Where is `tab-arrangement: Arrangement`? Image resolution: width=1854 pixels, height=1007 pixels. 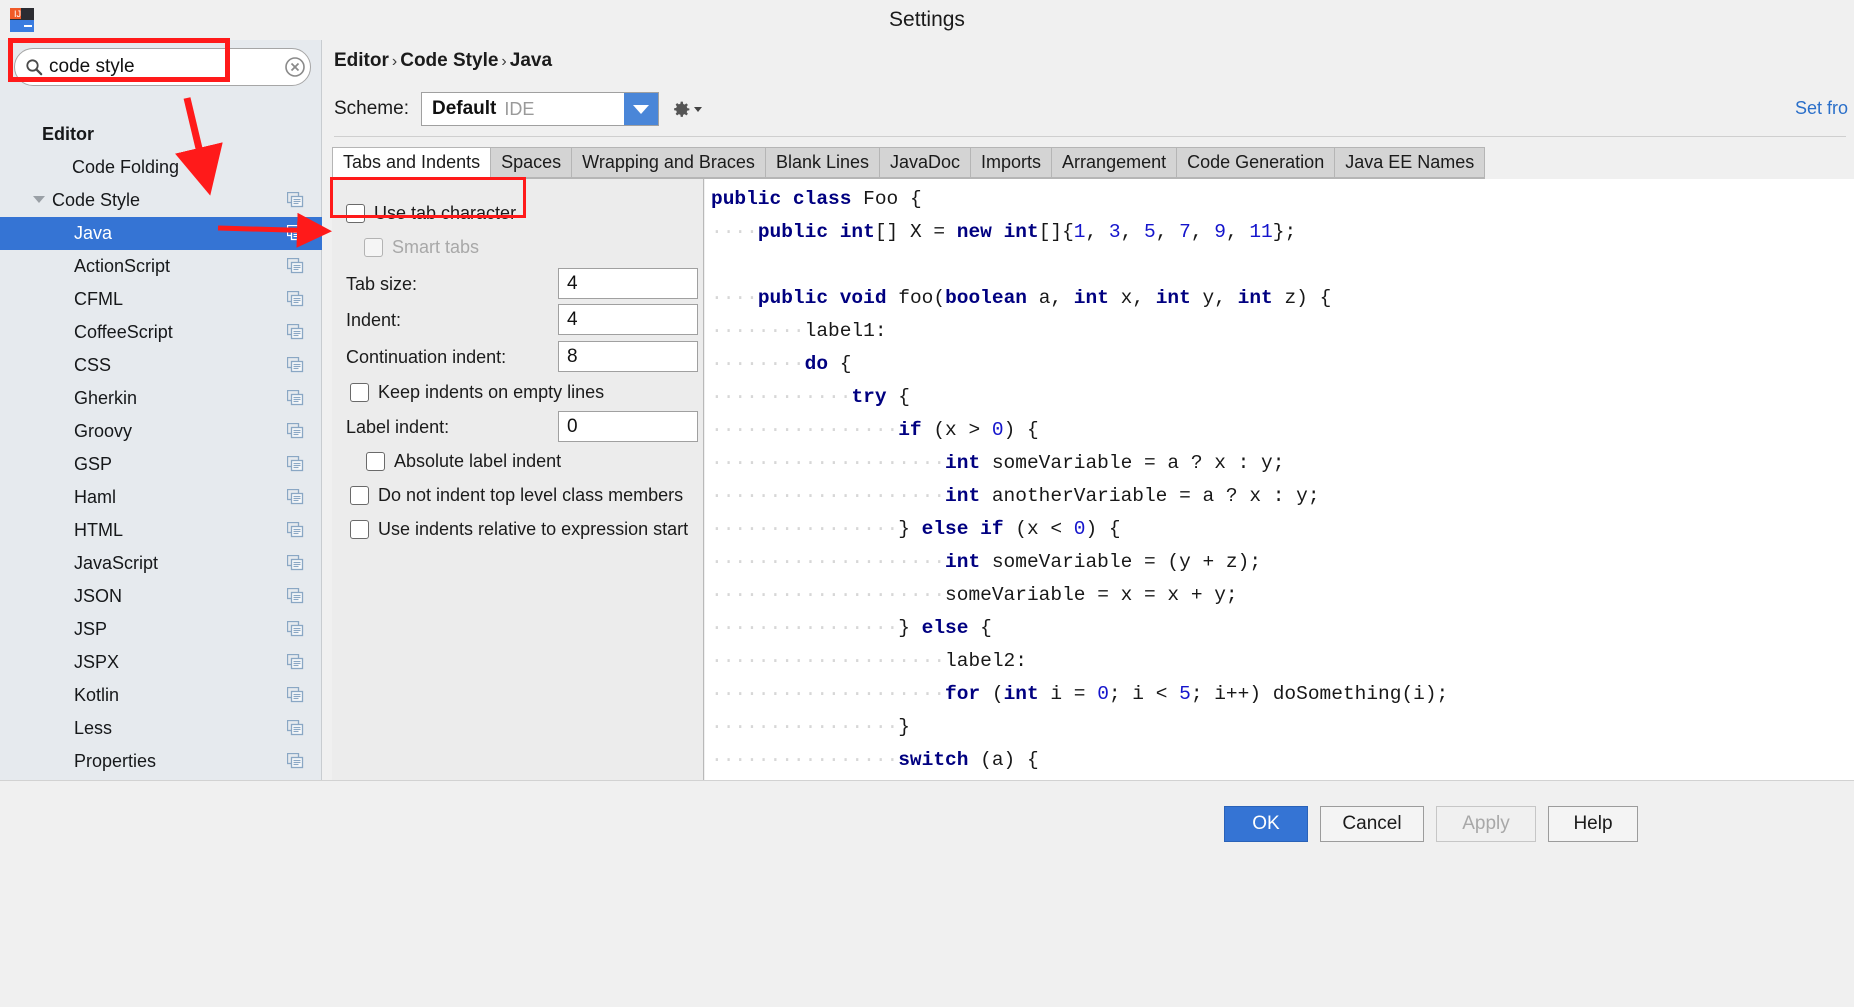 tab-arrangement: Arrangement is located at coordinates (1115, 162).